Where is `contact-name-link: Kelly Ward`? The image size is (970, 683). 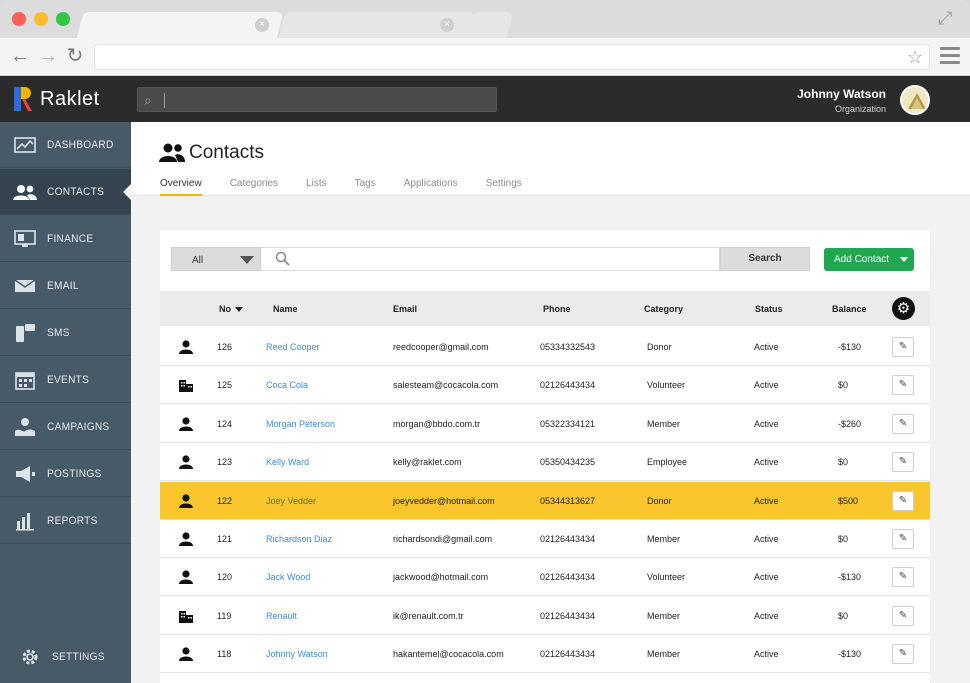 contact-name-link: Kelly Ward is located at coordinates (287, 462).